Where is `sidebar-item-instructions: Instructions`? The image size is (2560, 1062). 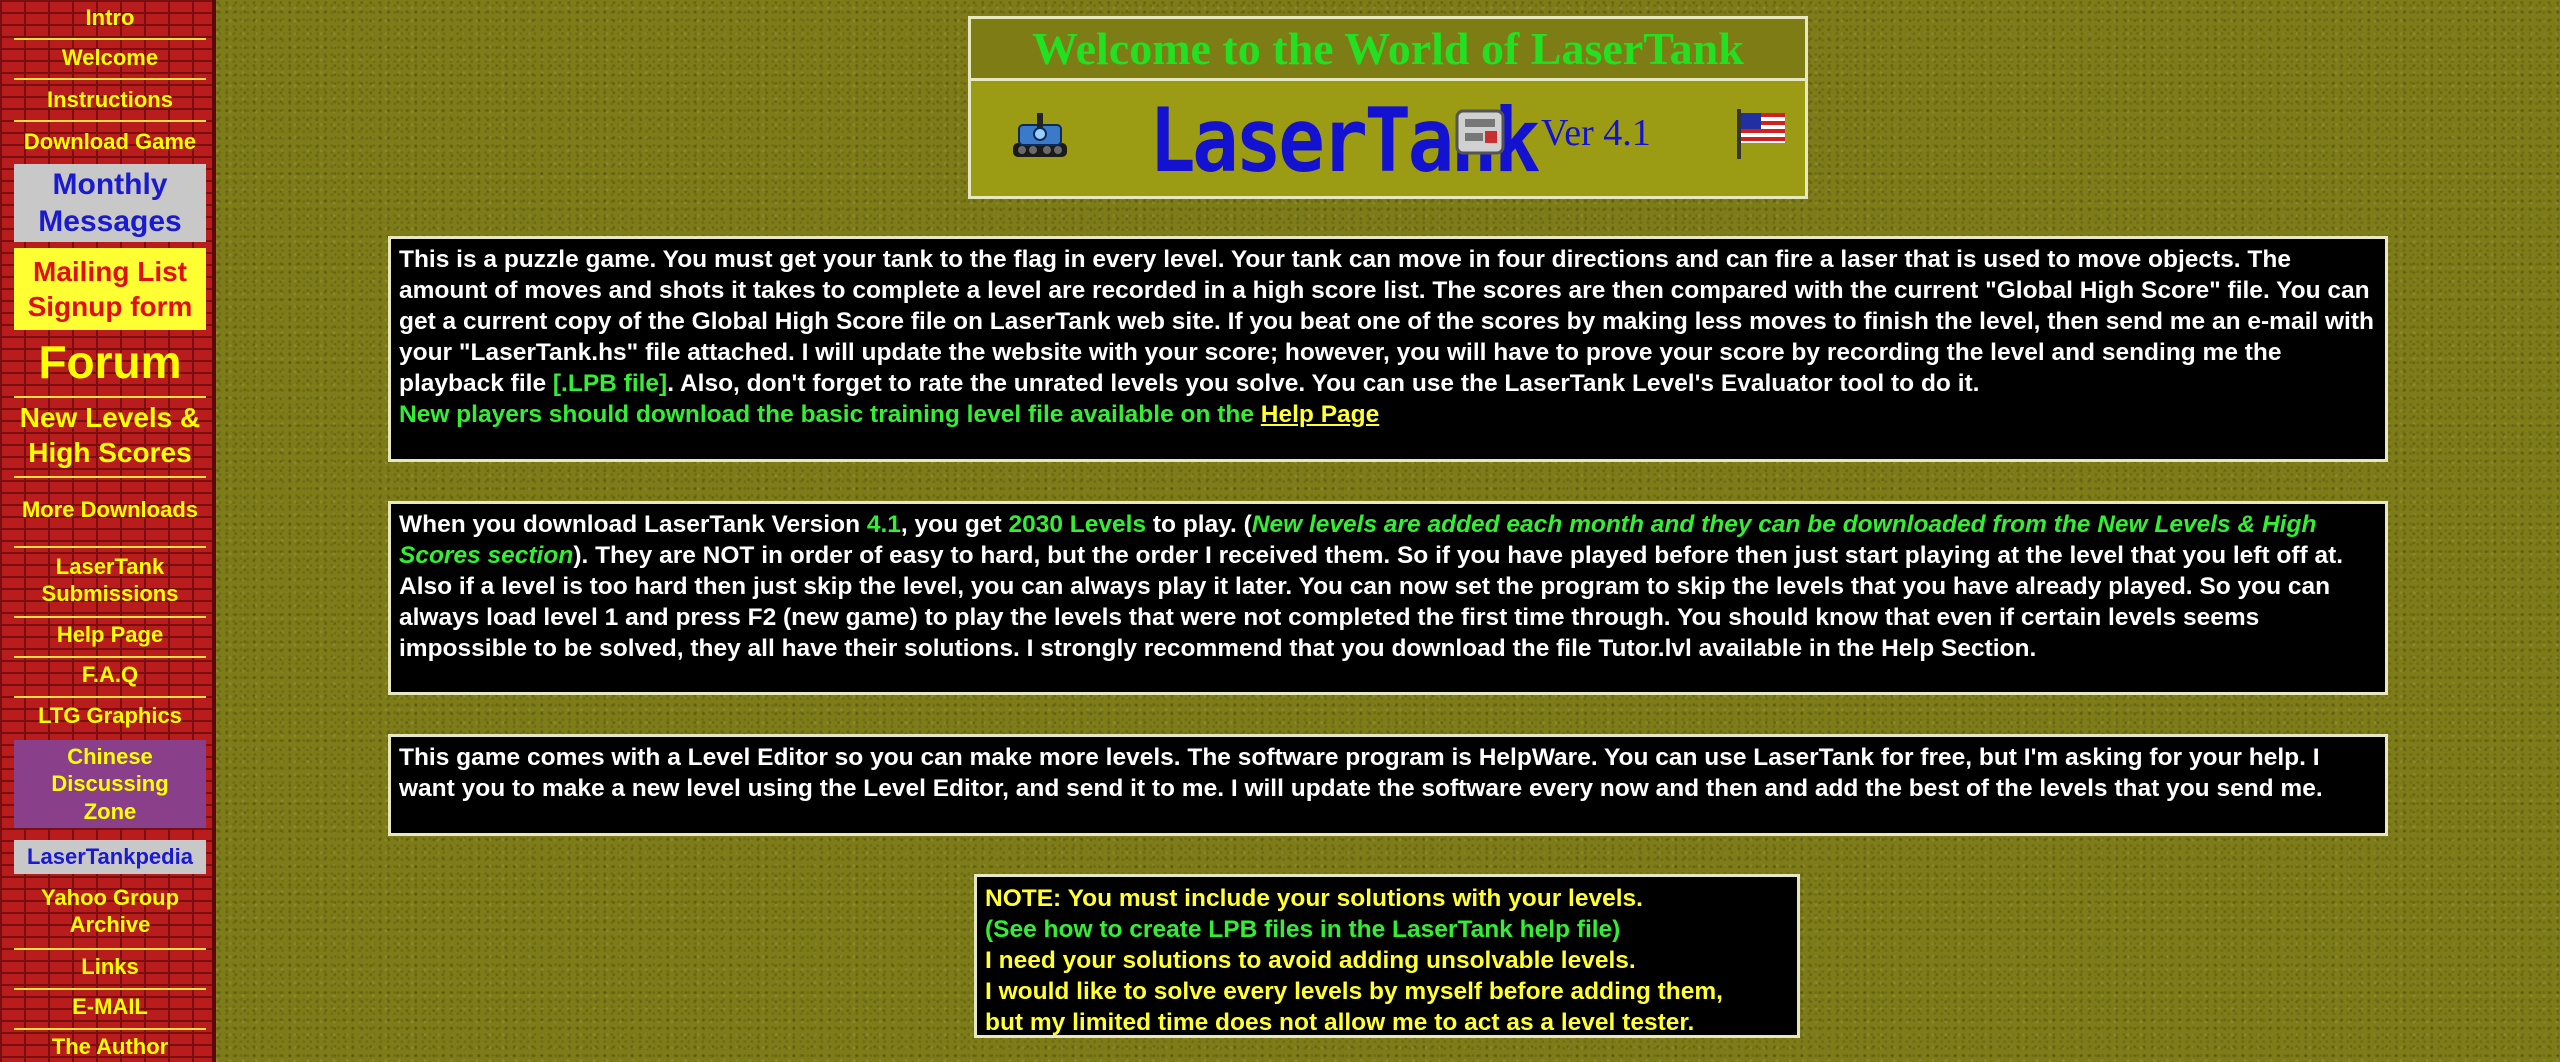 sidebar-item-instructions: Instructions is located at coordinates (110, 100).